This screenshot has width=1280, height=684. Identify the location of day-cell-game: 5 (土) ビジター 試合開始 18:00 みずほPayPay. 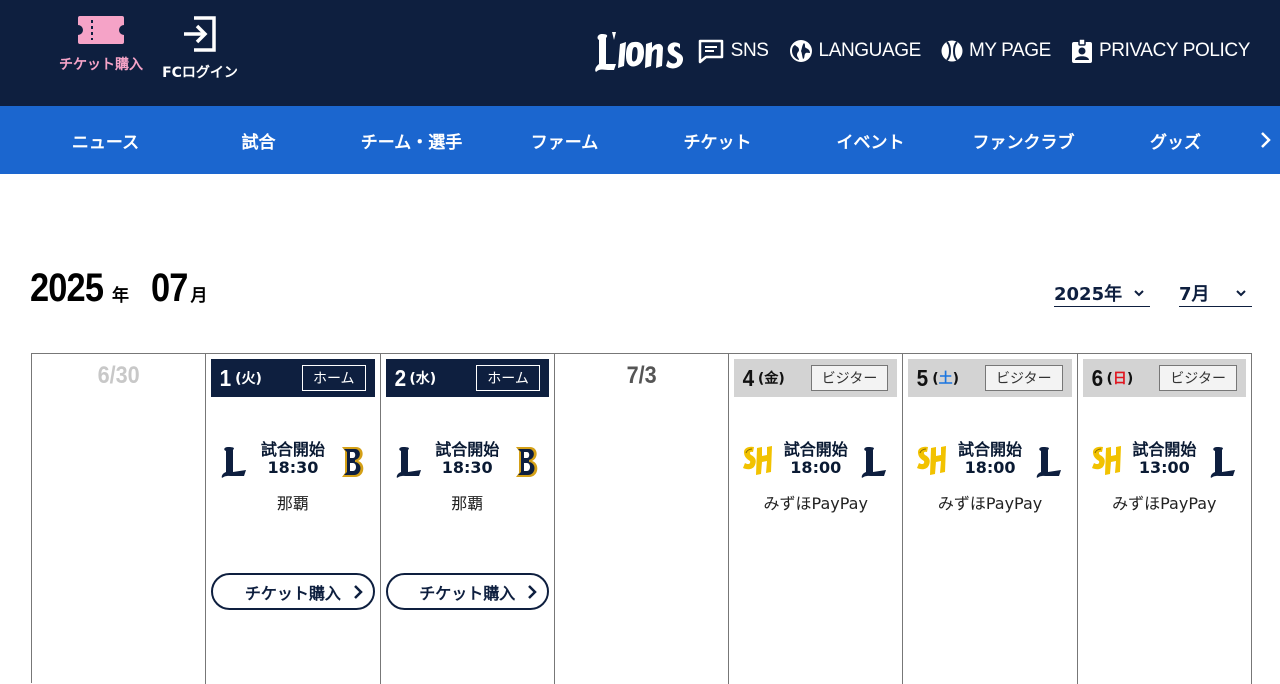
(990, 519).